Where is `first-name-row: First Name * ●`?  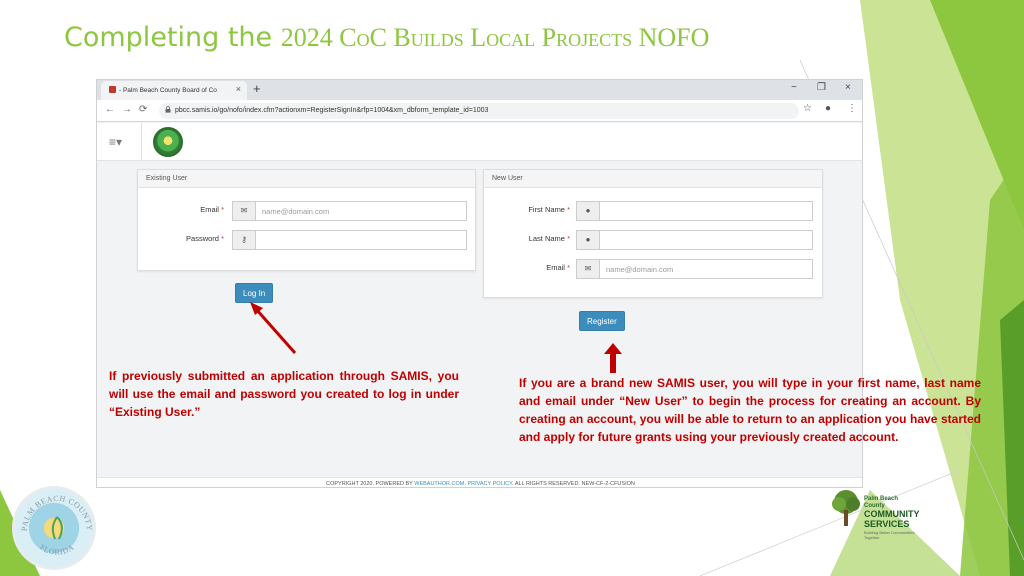
first-name-row: First Name * ● is located at coordinates (654, 211).